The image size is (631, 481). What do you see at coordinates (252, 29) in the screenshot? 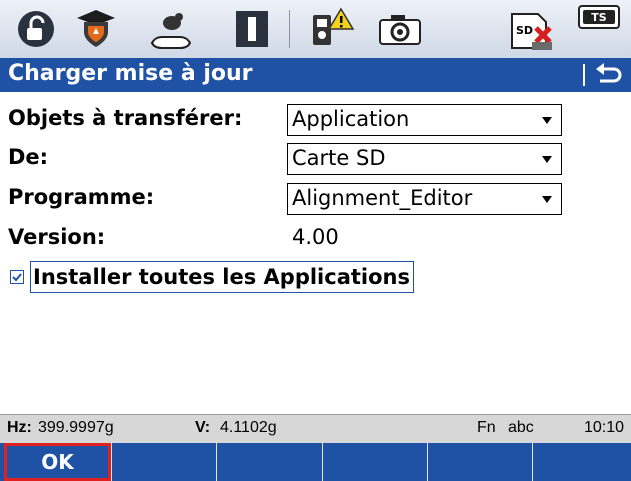
I see `info-icon` at bounding box center [252, 29].